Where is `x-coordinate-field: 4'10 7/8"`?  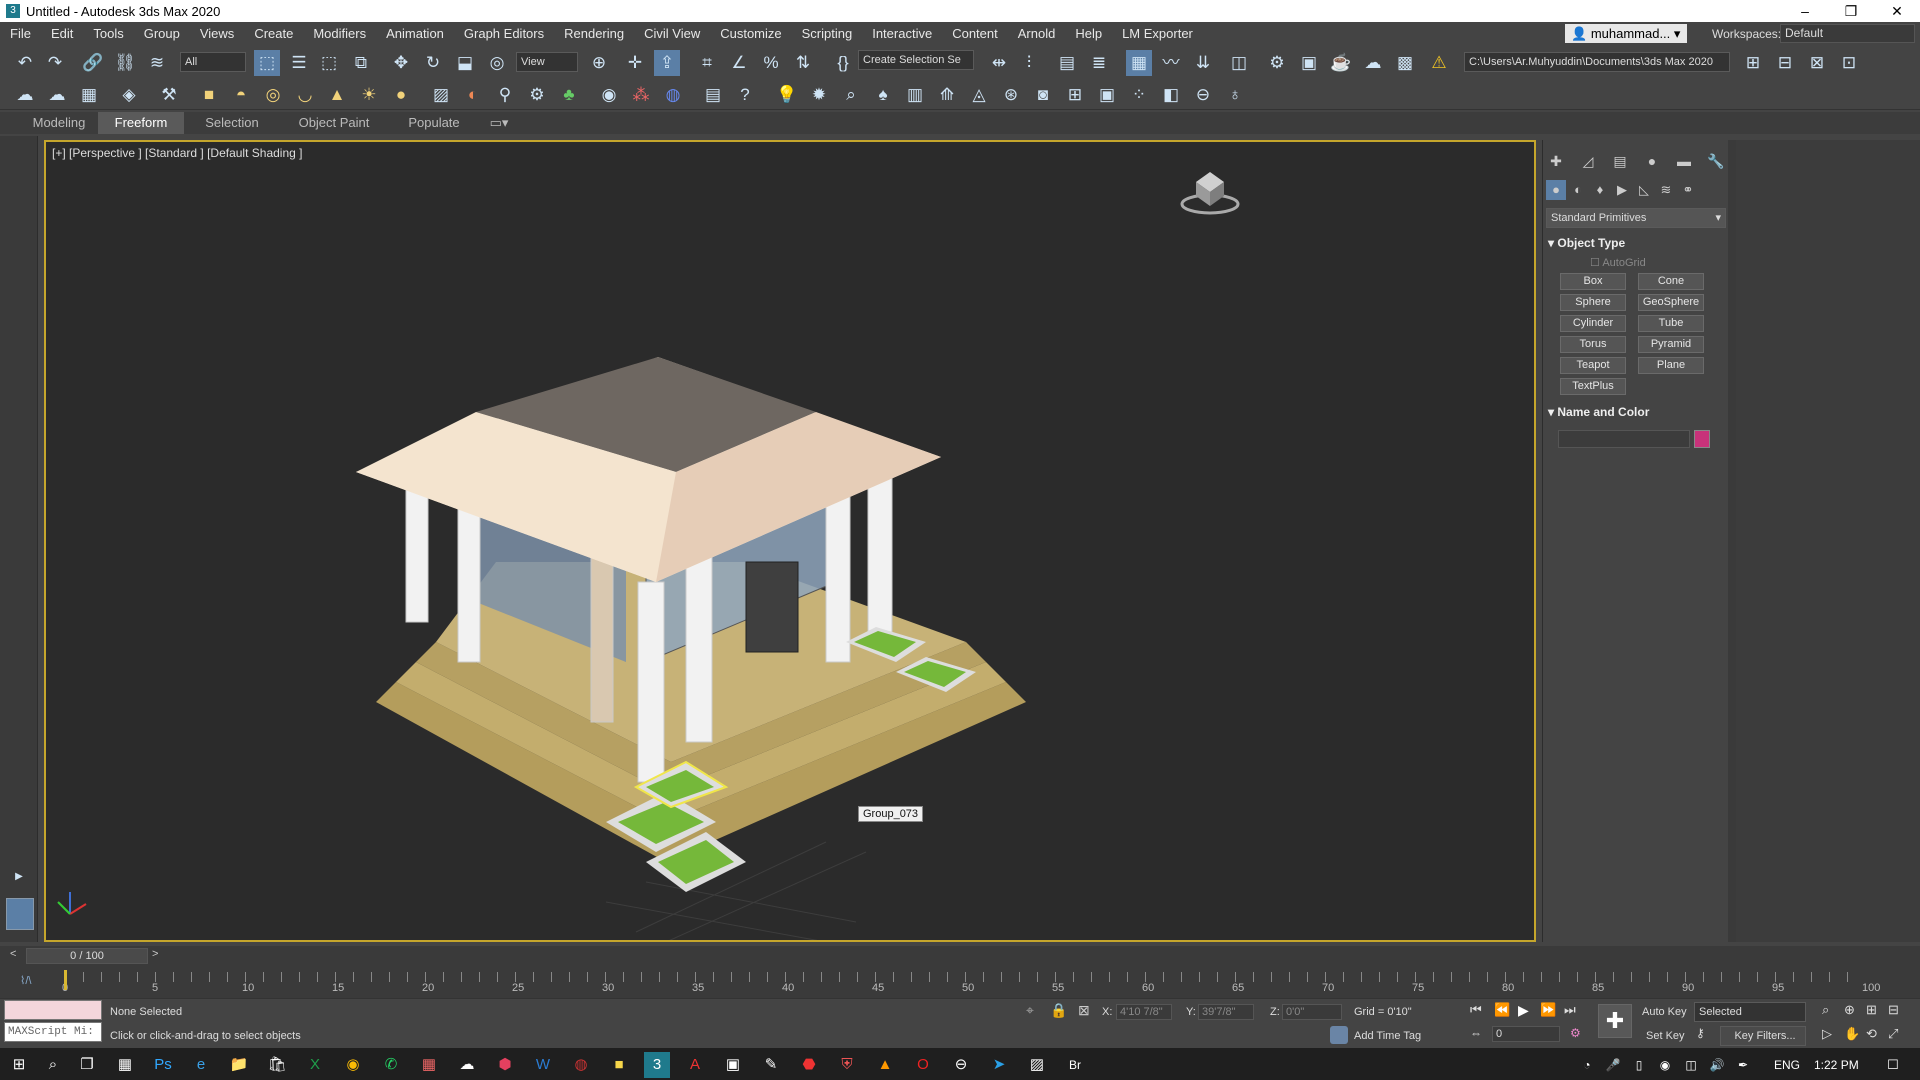
x-coordinate-field: 4'10 7/8" is located at coordinates (1144, 1012).